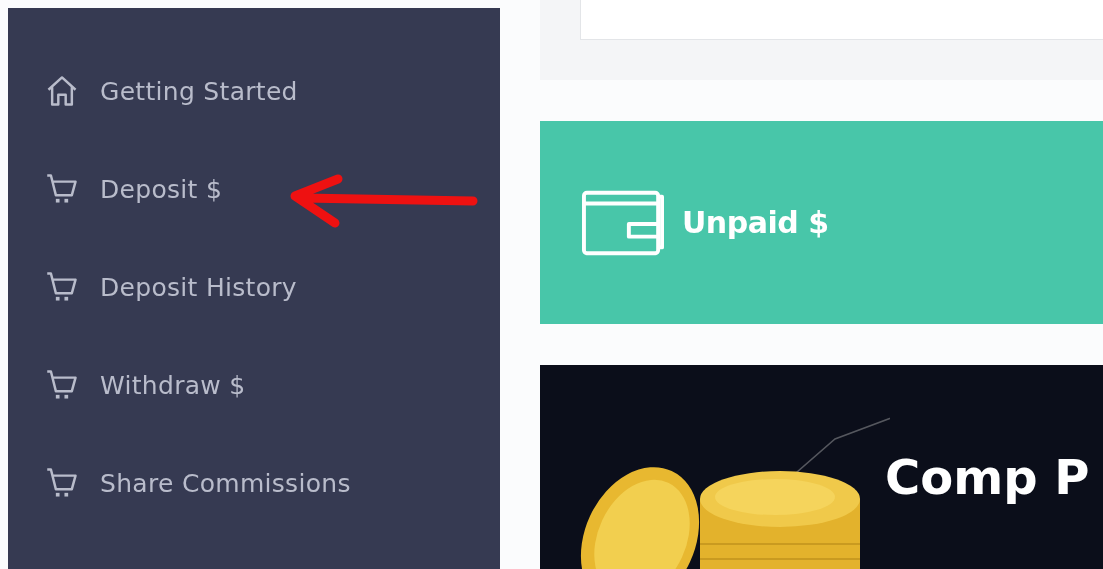 Image resolution: width=1103 pixels, height=569 pixels. Describe the element at coordinates (755, 222) in the screenshot. I see `unpaid-label: Unpaid $` at that location.